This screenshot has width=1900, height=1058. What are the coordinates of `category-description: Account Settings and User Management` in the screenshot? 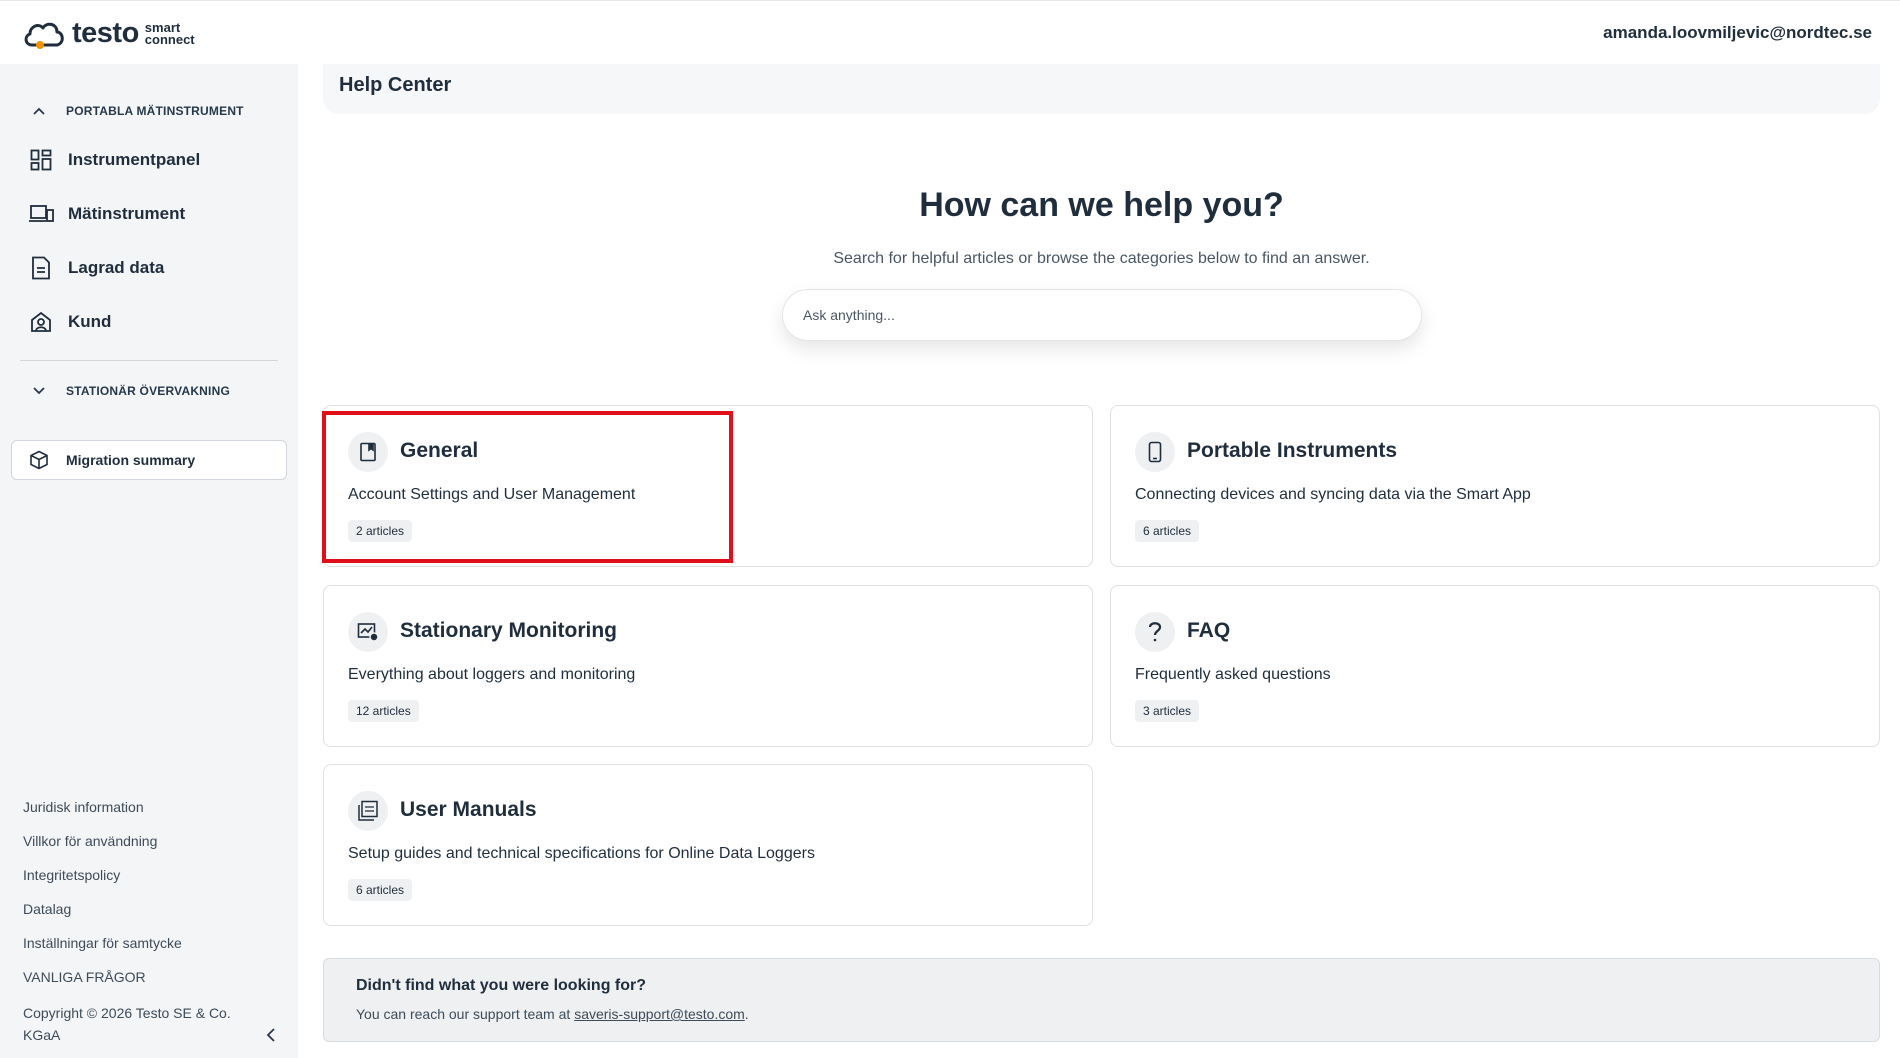 It's located at (492, 494).